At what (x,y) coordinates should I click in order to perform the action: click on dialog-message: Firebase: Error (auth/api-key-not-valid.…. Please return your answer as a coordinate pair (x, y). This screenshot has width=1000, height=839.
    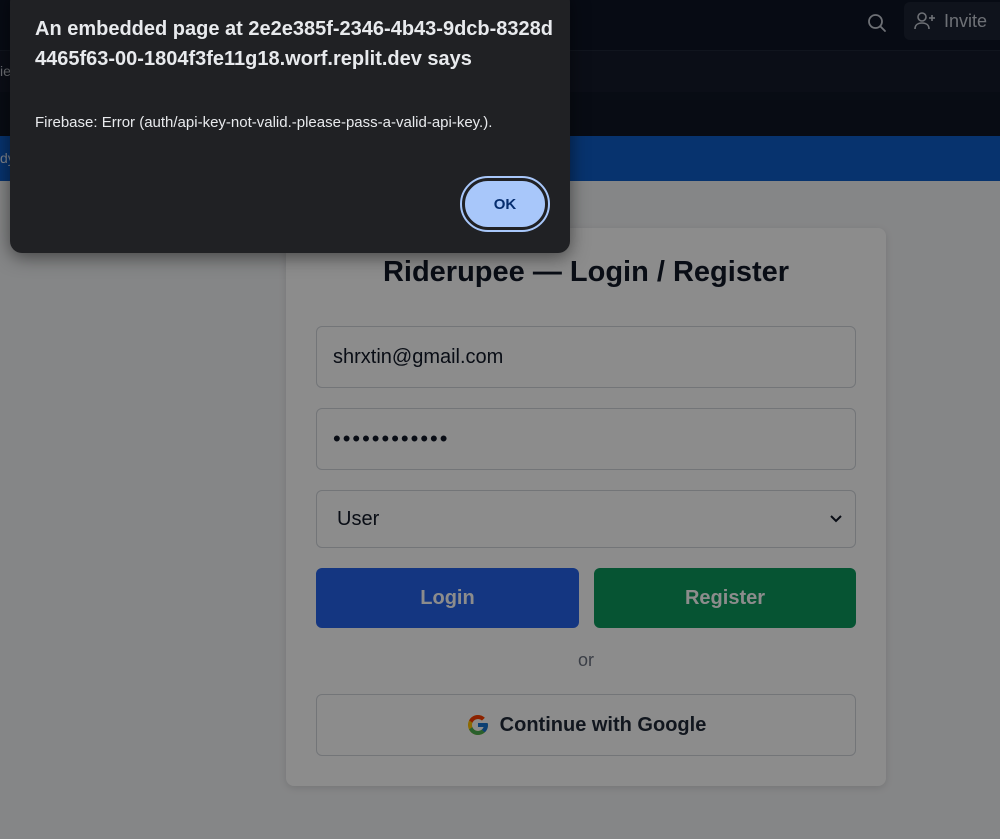
    Looking at the image, I should click on (264, 122).